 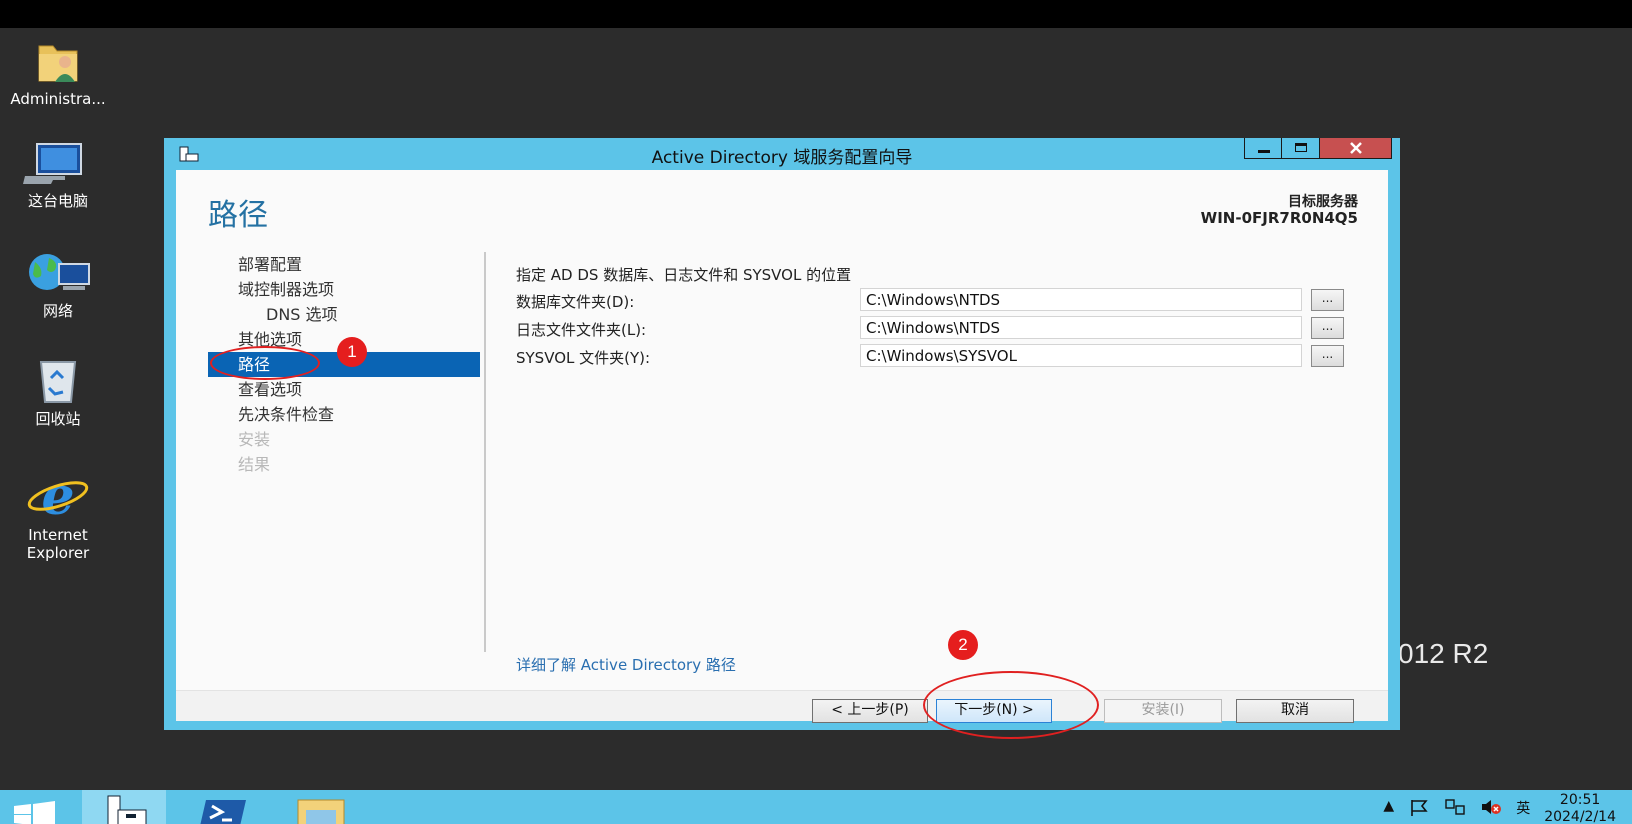 I want to click on internet-explorer-icon: e, so click(x=58, y=496).